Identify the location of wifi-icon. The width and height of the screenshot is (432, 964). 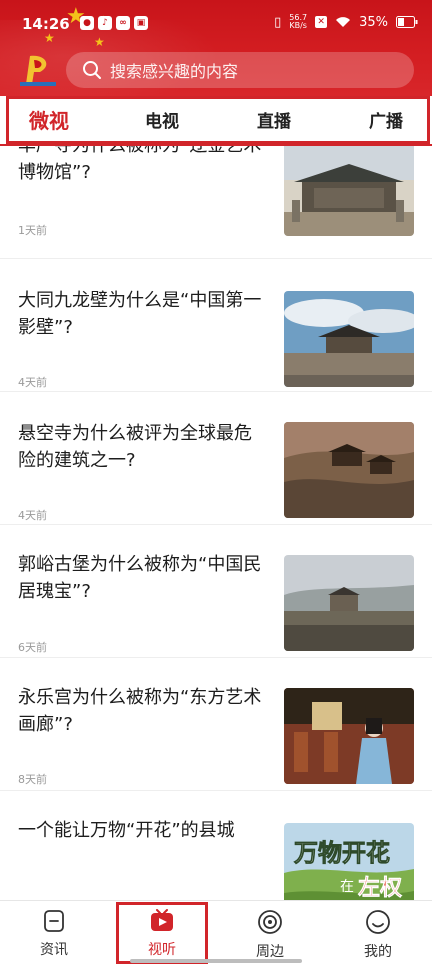
(343, 22).